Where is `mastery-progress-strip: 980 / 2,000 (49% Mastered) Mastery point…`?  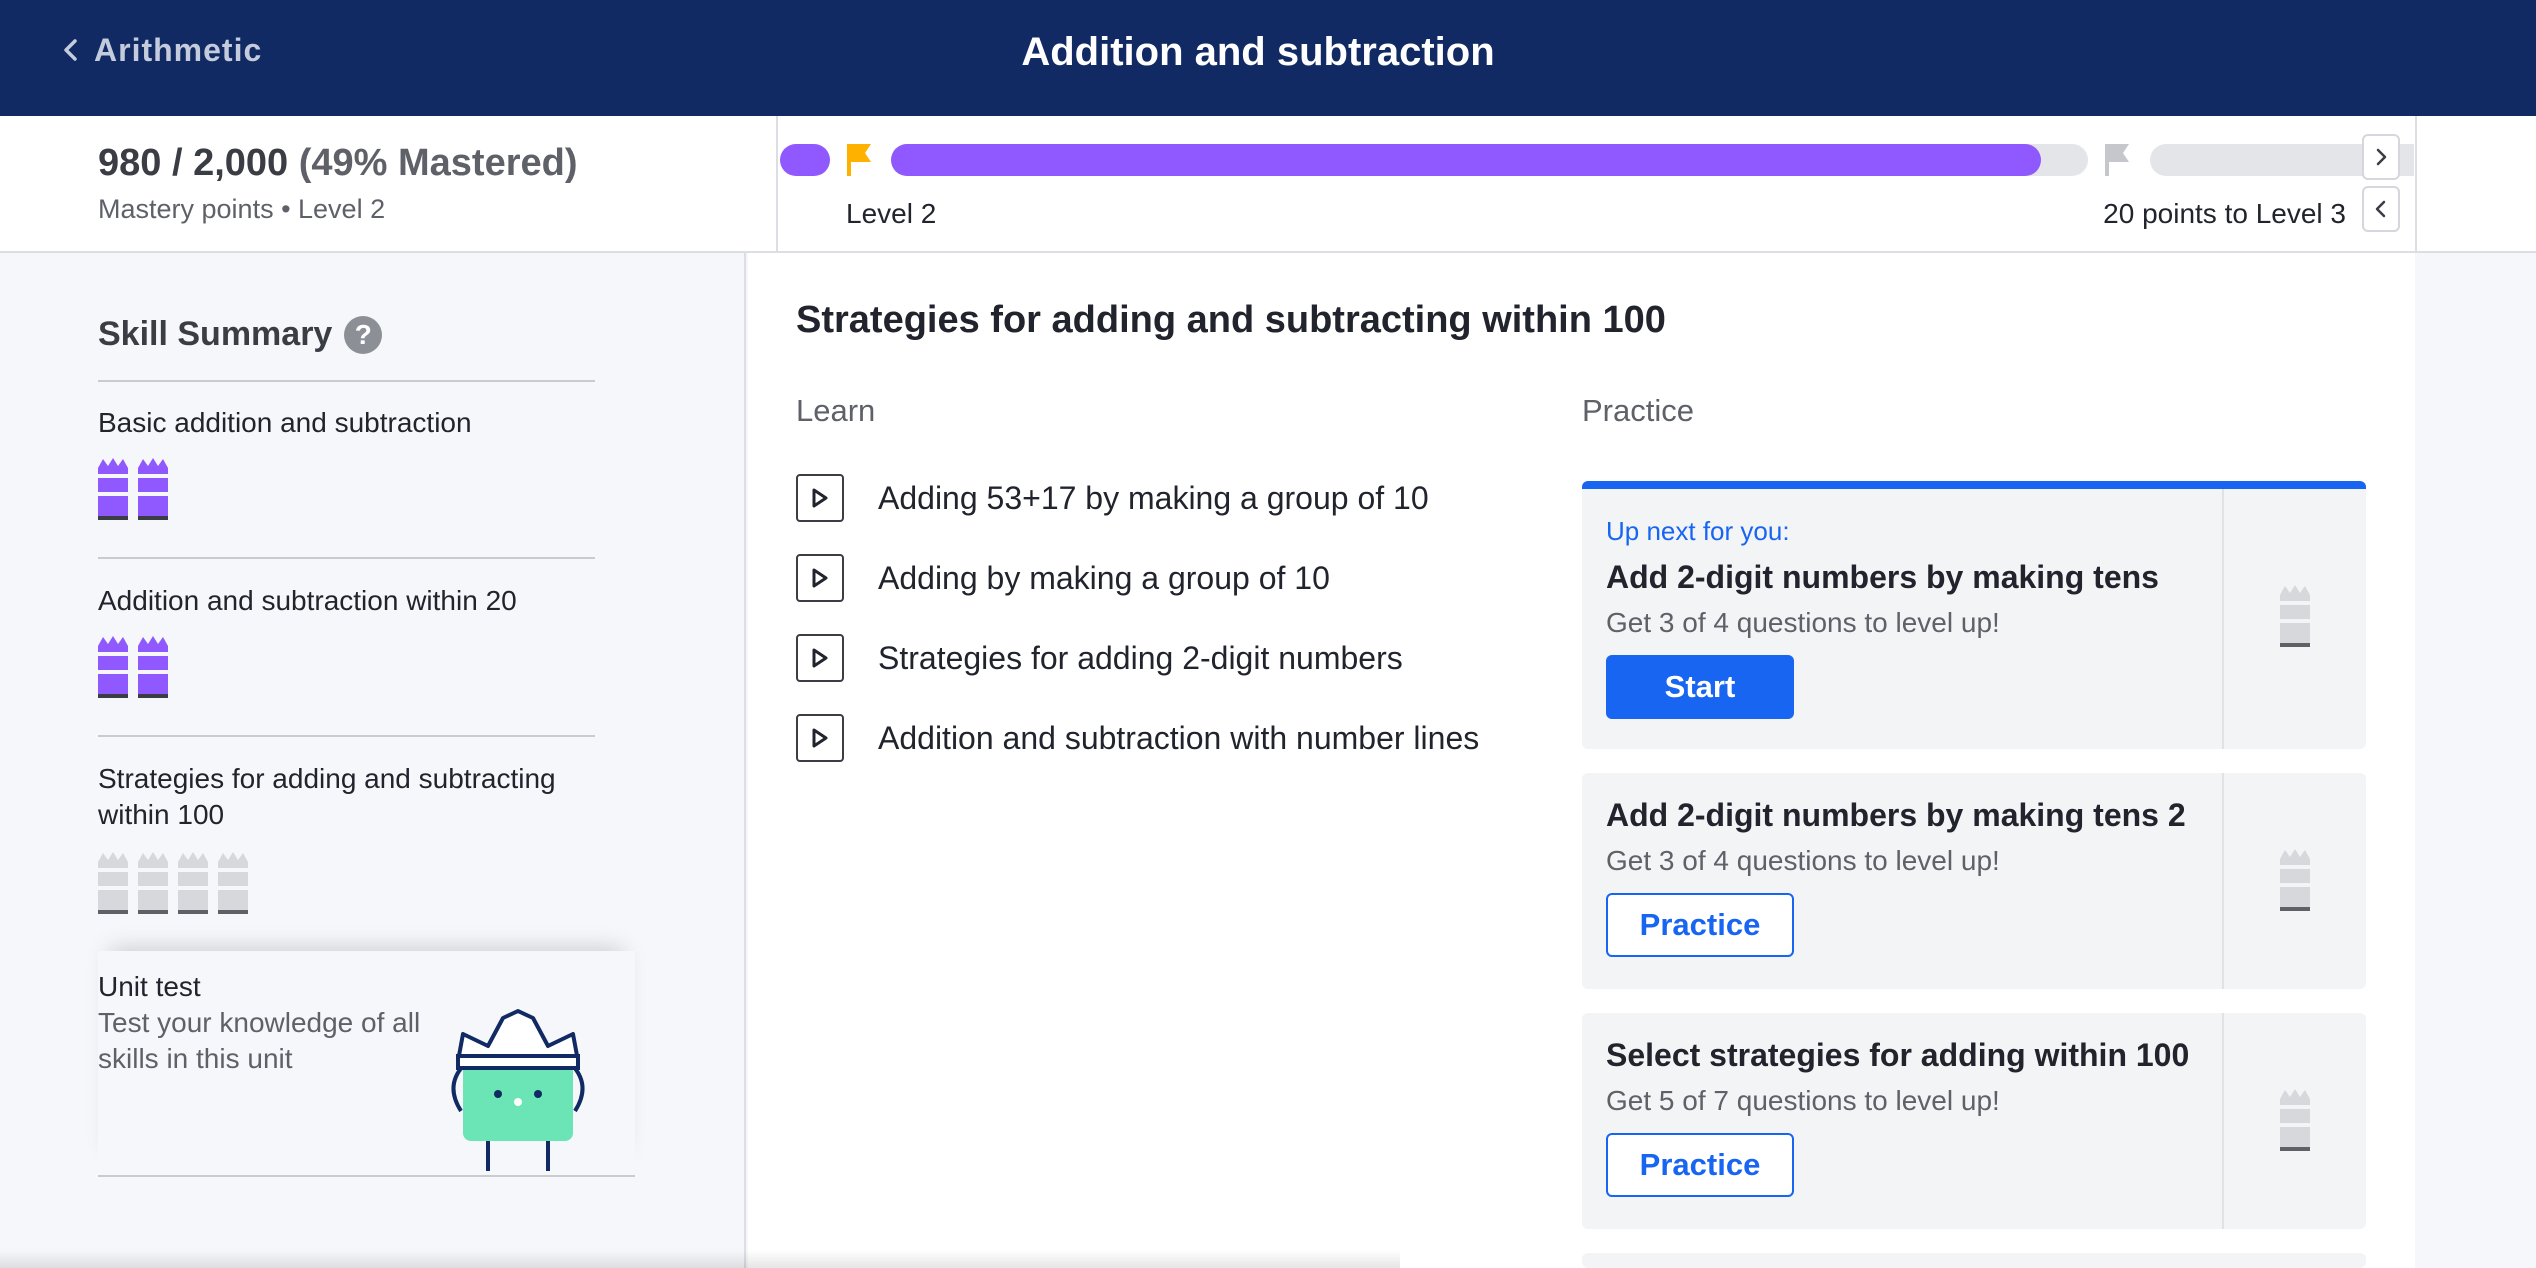 mastery-progress-strip: 980 / 2,000 (49% Mastered) Mastery point… is located at coordinates (1268, 184).